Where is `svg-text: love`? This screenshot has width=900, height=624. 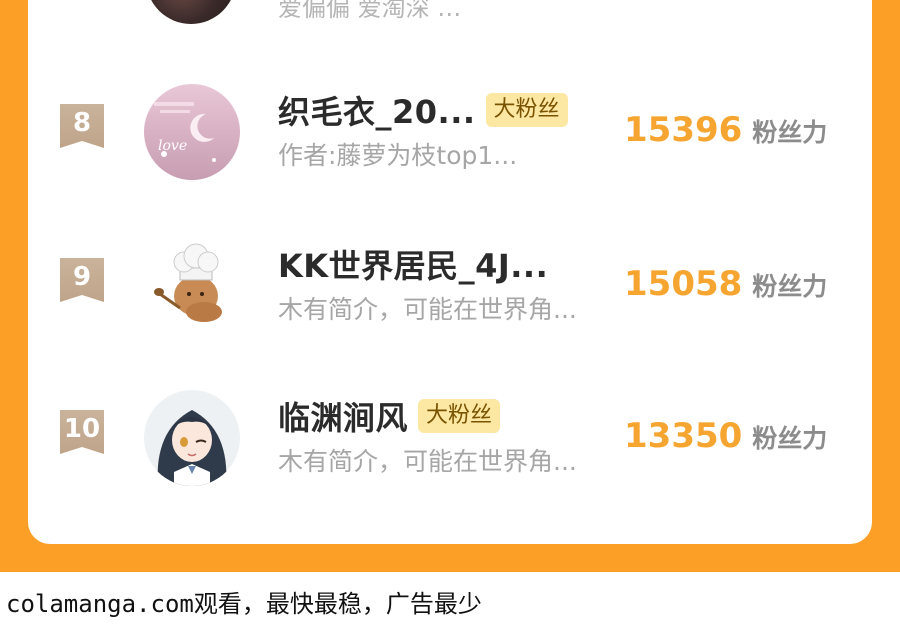 svg-text: love is located at coordinates (172, 146).